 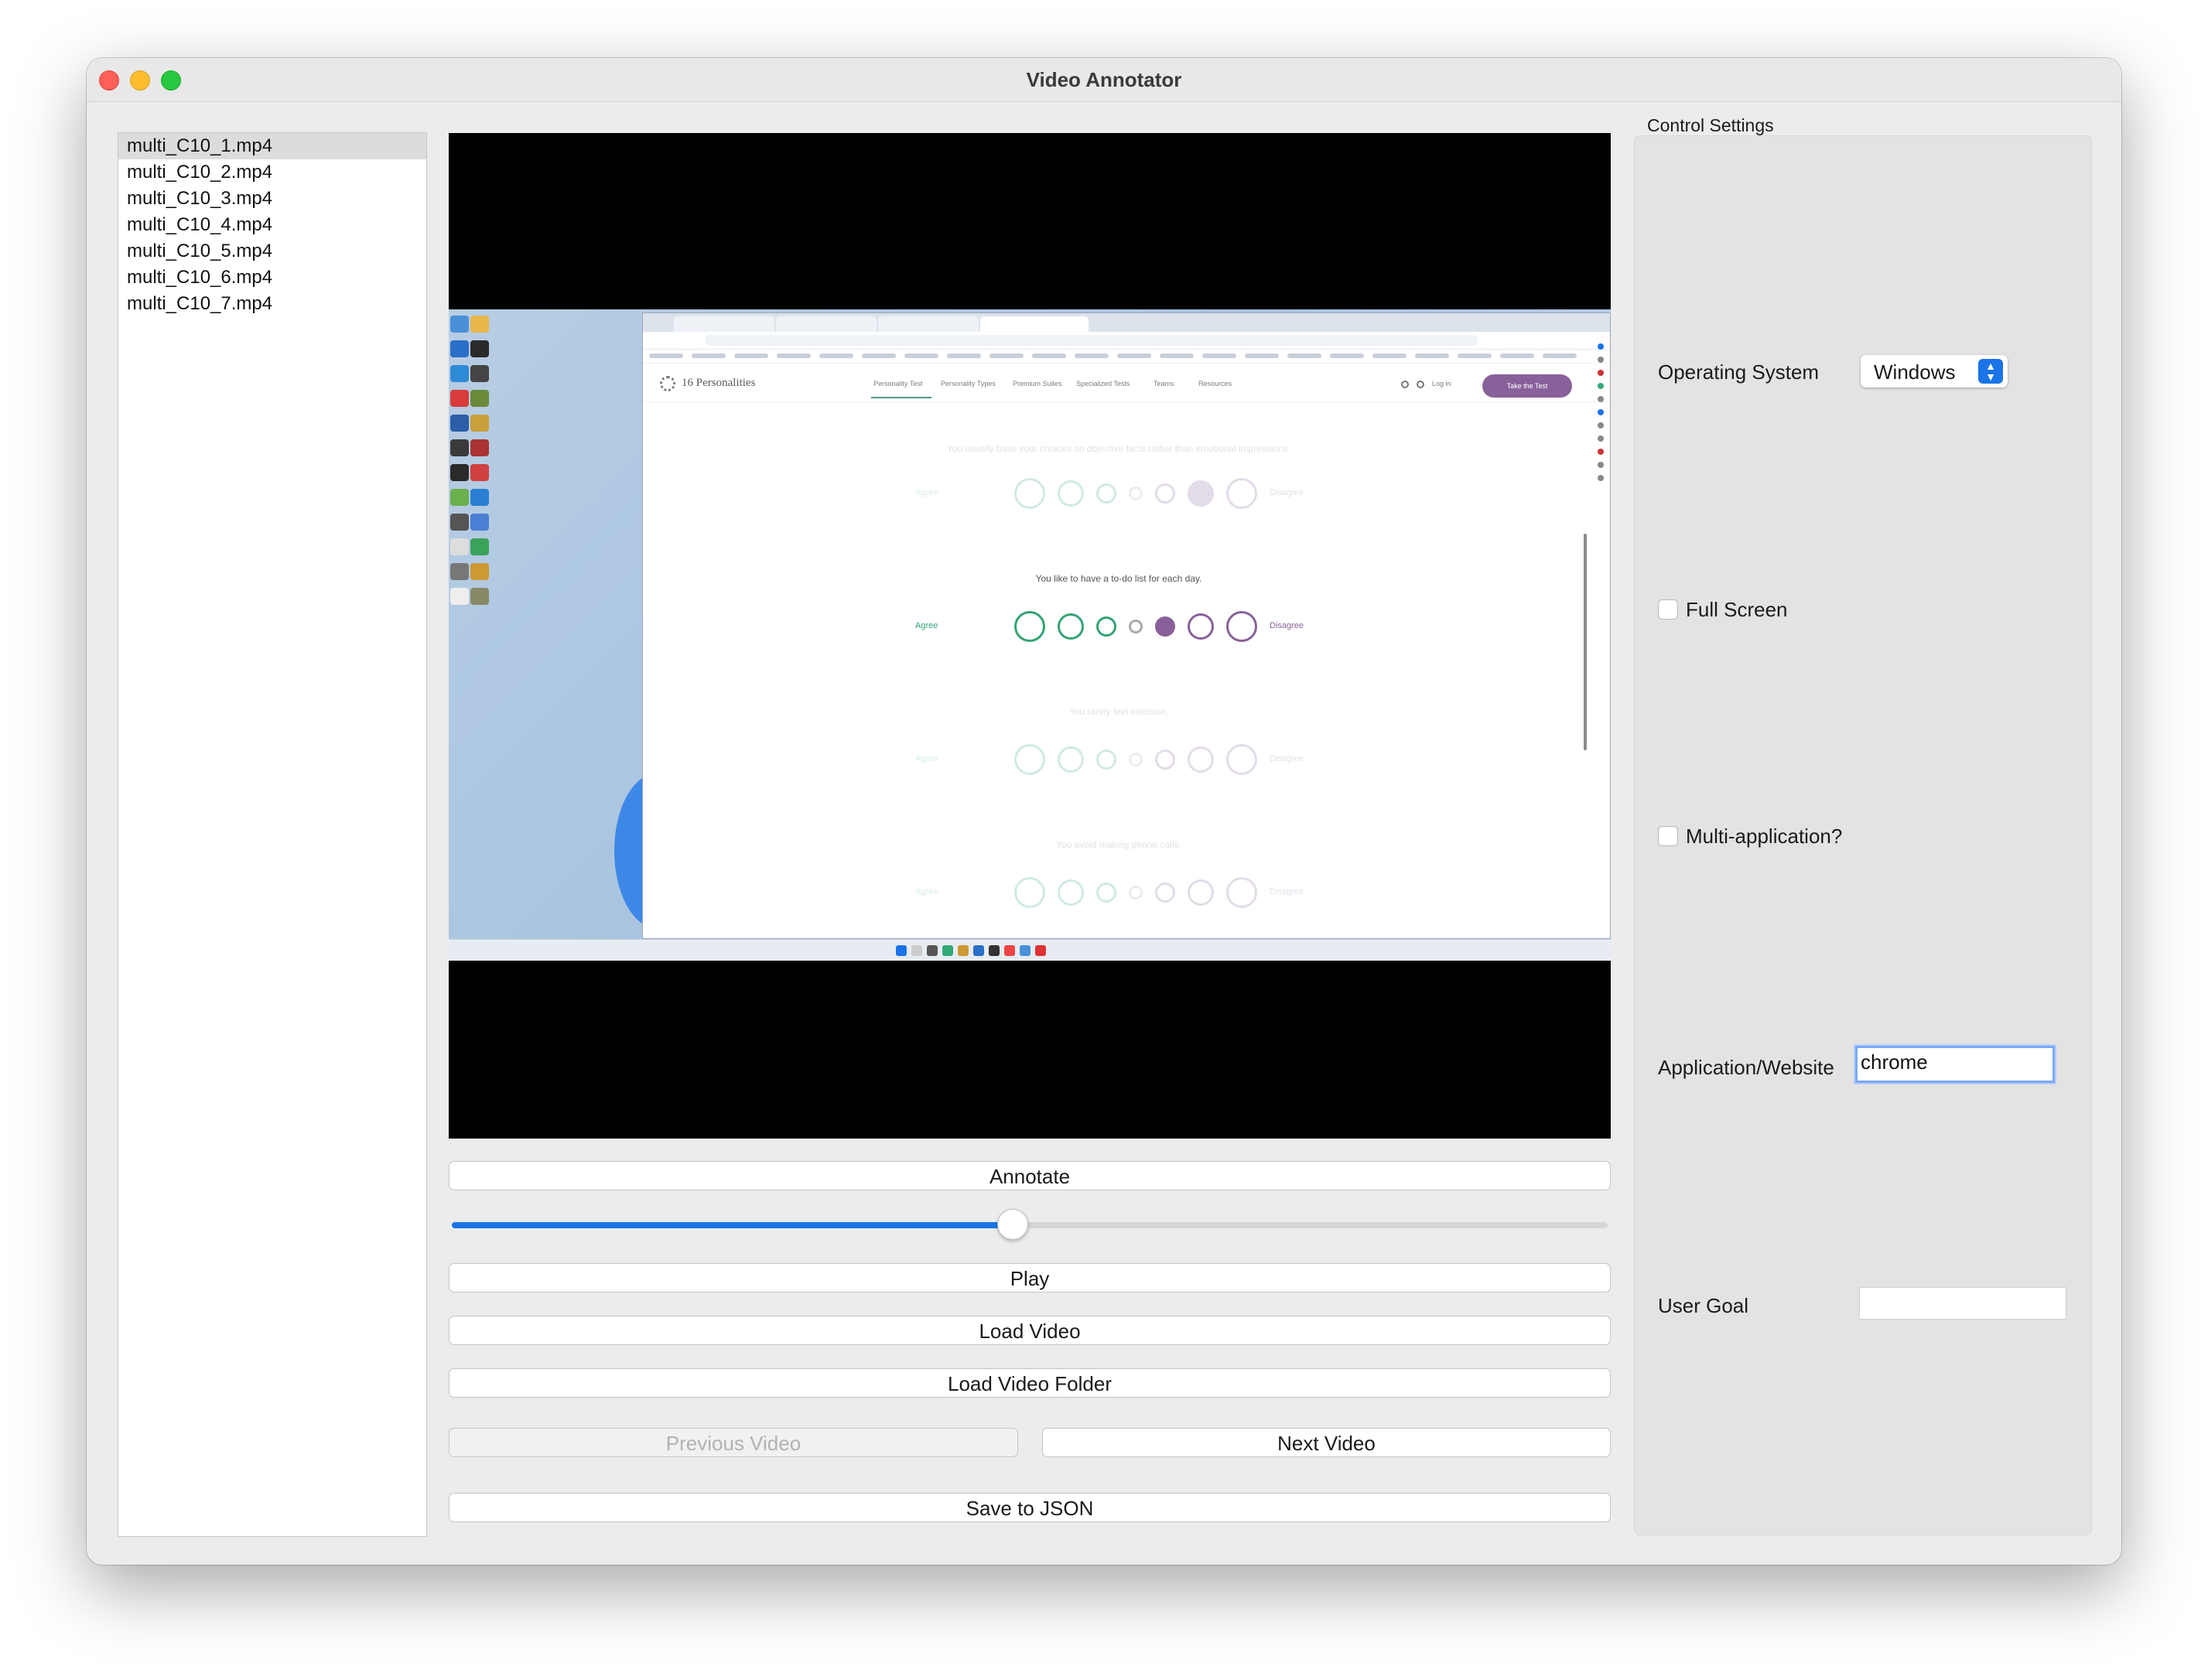 What do you see at coordinates (1710, 125) in the screenshot?
I see `settings-group-title: Control Settings` at bounding box center [1710, 125].